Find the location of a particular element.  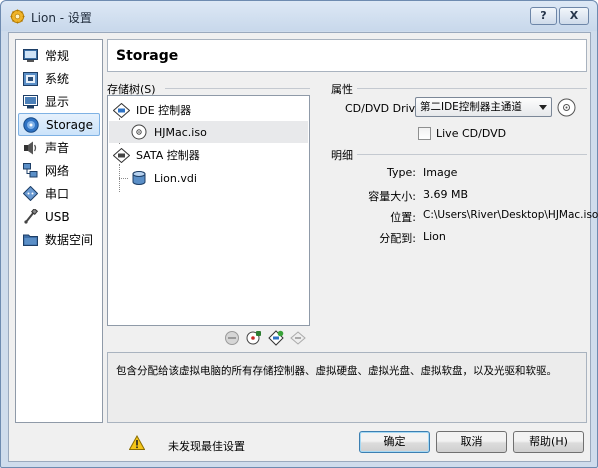

ide-controller-icon is located at coordinates (121, 110).